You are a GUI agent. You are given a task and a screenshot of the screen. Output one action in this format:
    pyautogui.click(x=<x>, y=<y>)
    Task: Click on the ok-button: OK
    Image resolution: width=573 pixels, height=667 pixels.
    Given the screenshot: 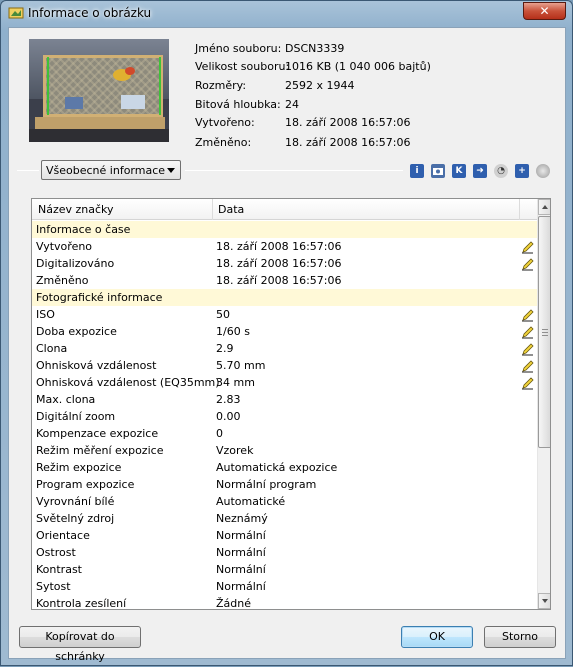 What is the action you would take?
    pyautogui.click(x=437, y=637)
    